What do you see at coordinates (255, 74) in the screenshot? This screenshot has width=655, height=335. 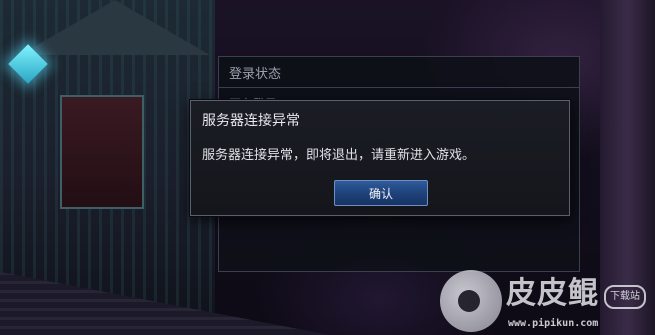 I see `login-status-title: 登录状态` at bounding box center [255, 74].